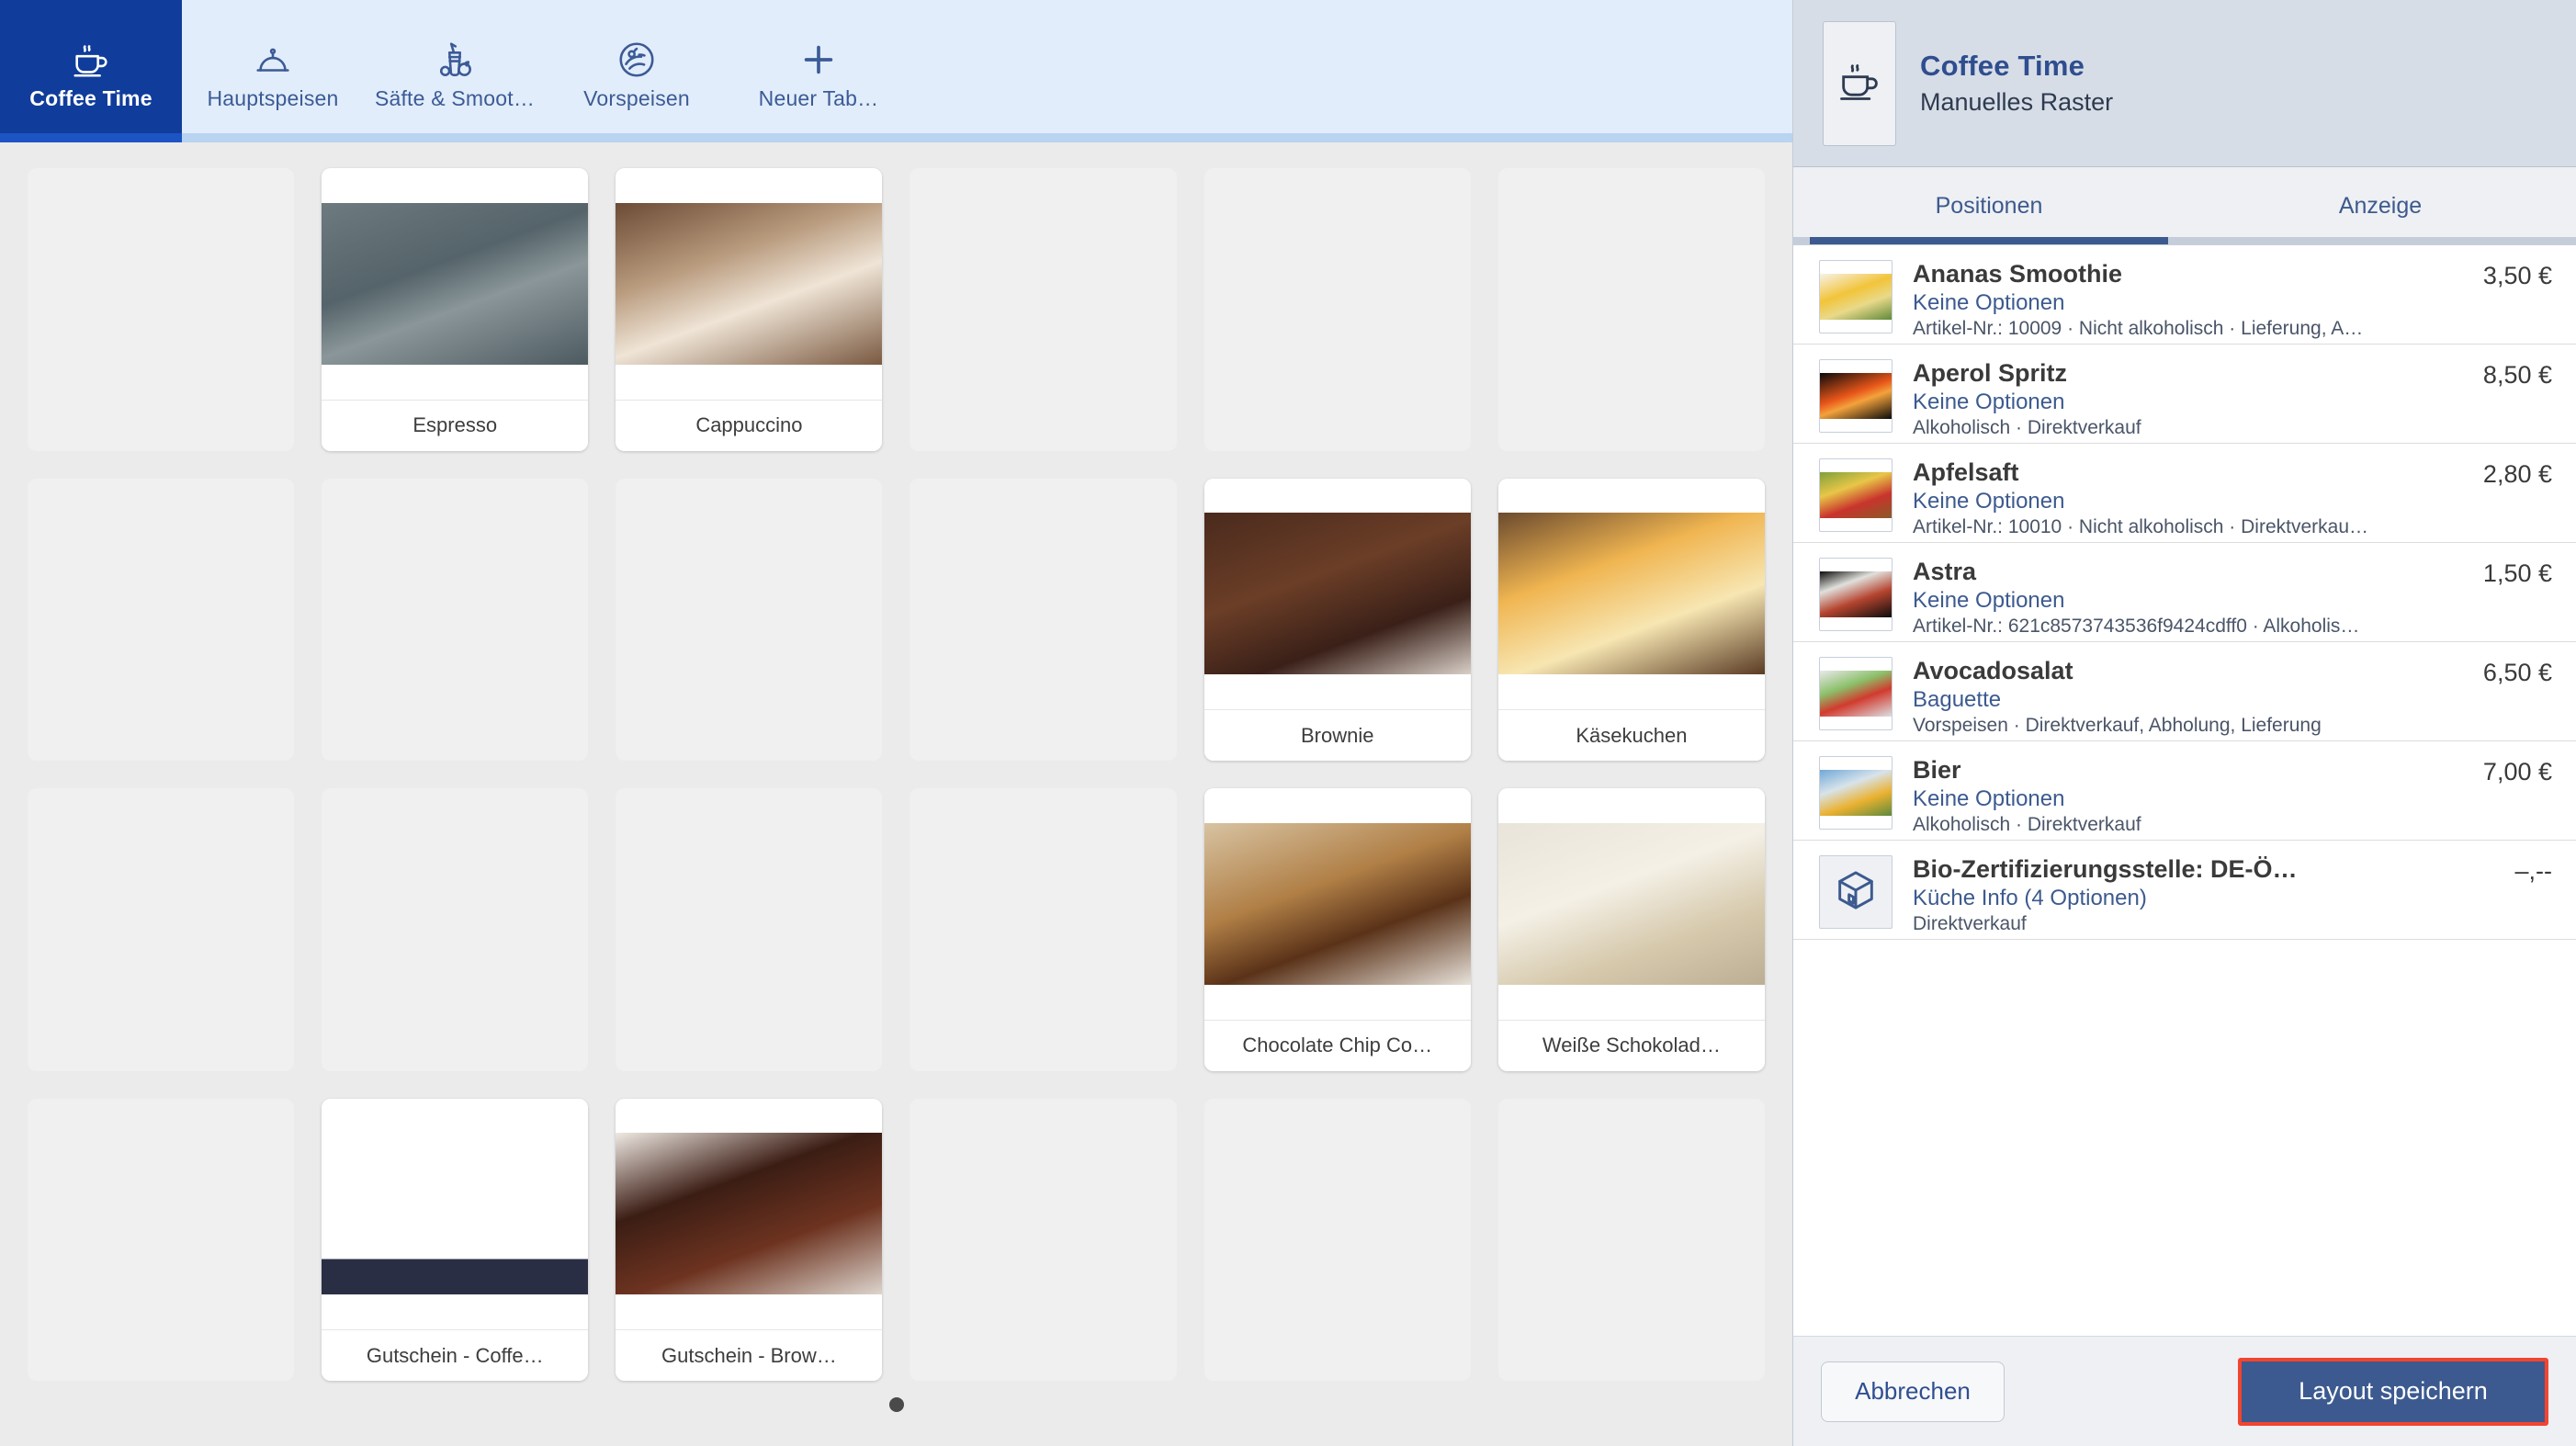 Image resolution: width=2576 pixels, height=1446 pixels. I want to click on plus-icon, so click(818, 56).